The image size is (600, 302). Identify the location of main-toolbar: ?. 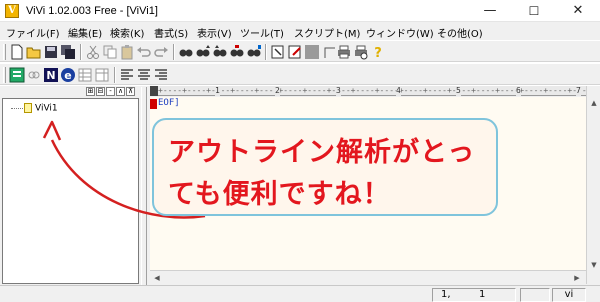
(300, 51).